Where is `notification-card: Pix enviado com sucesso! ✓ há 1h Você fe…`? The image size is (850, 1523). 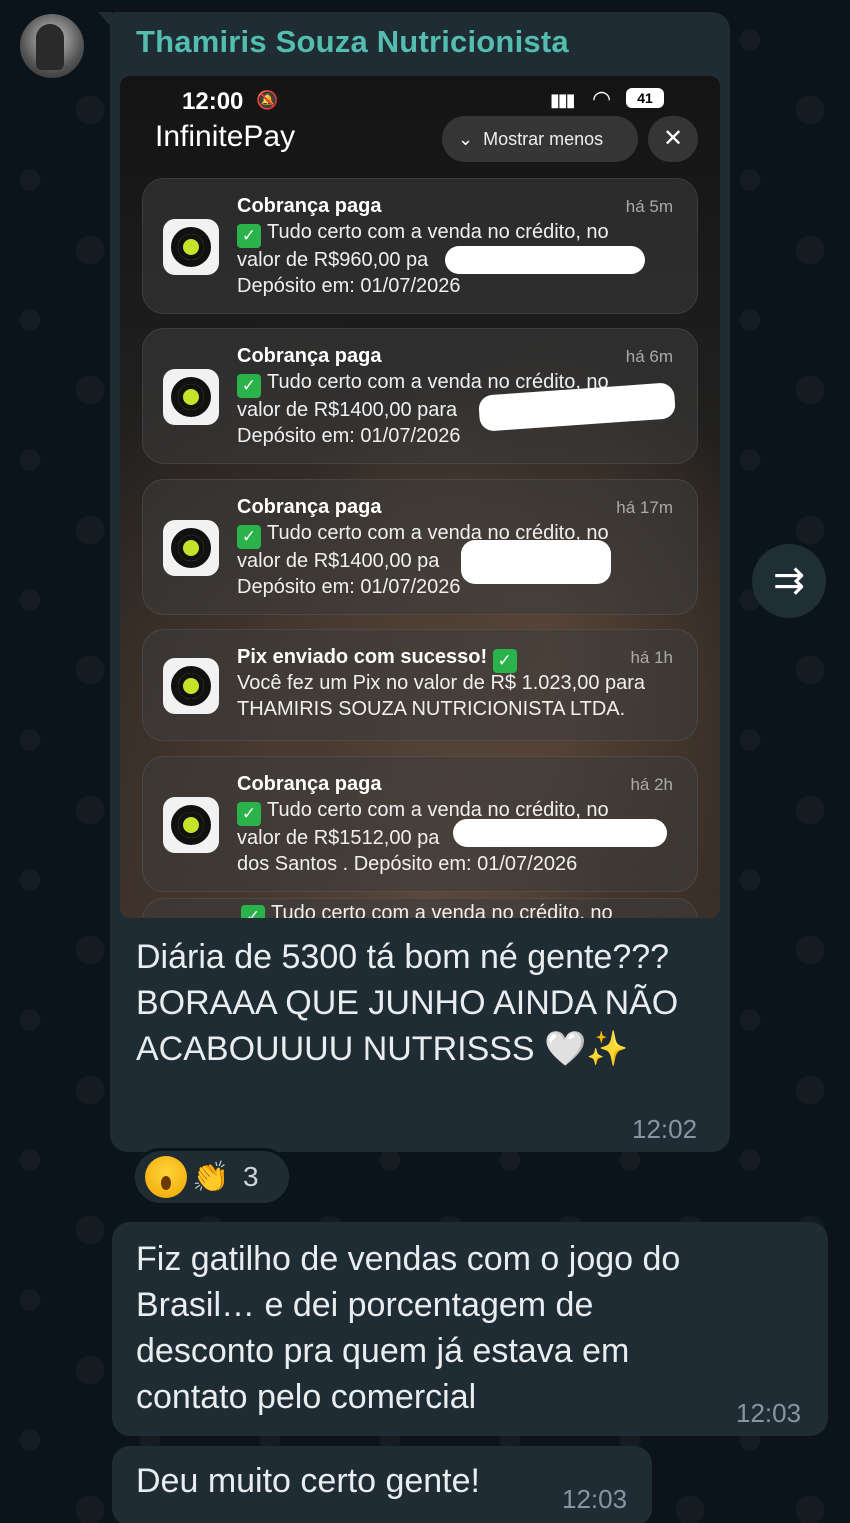 notification-card: Pix enviado com sucesso! ✓ há 1h Você fe… is located at coordinates (420, 685).